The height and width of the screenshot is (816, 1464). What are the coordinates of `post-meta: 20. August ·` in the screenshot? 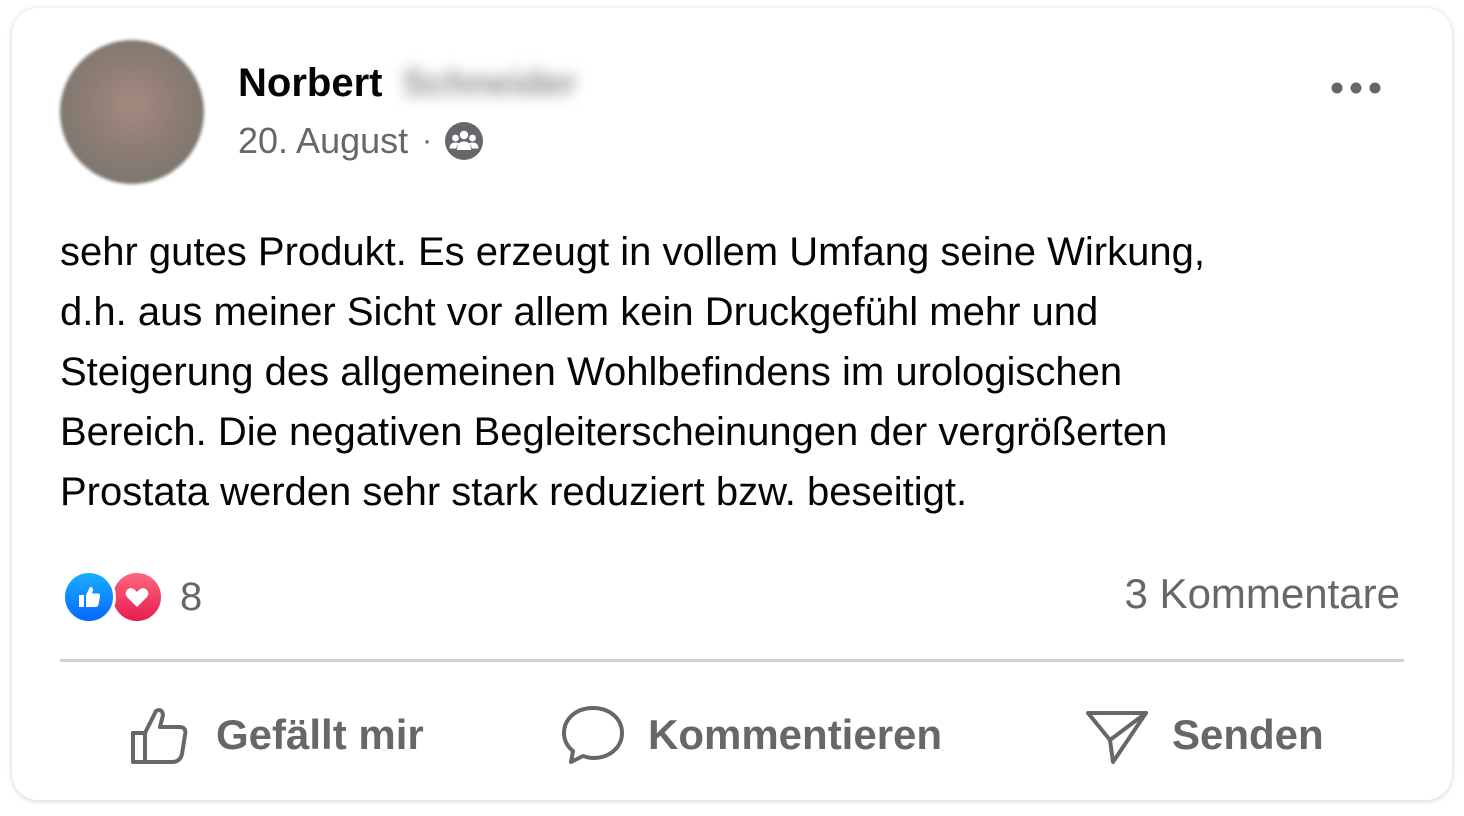 It's located at (361, 141).